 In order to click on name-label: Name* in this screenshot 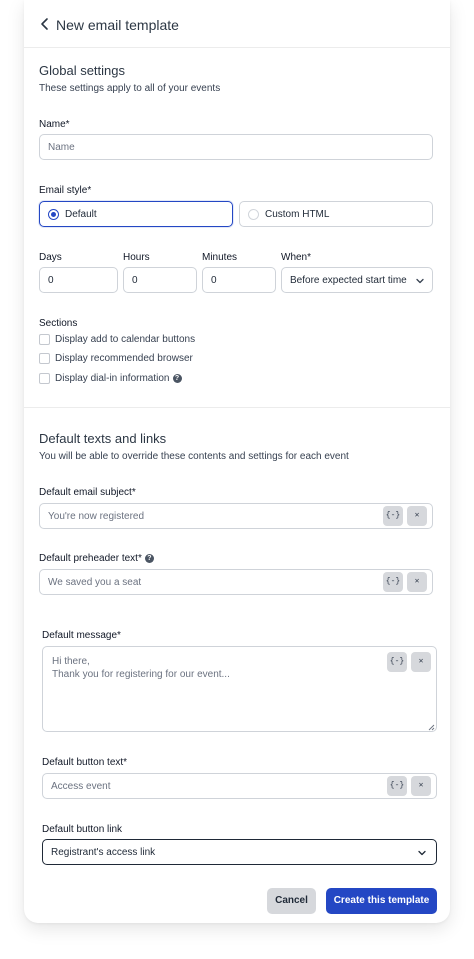, I will do `click(54, 124)`.